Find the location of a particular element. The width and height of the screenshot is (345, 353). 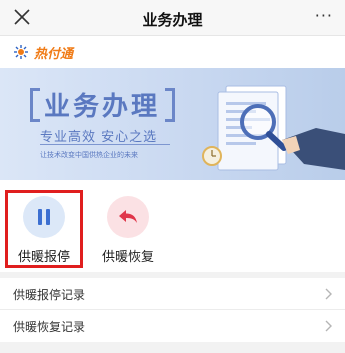

document-magnifier-illustration is located at coordinates (273, 128).